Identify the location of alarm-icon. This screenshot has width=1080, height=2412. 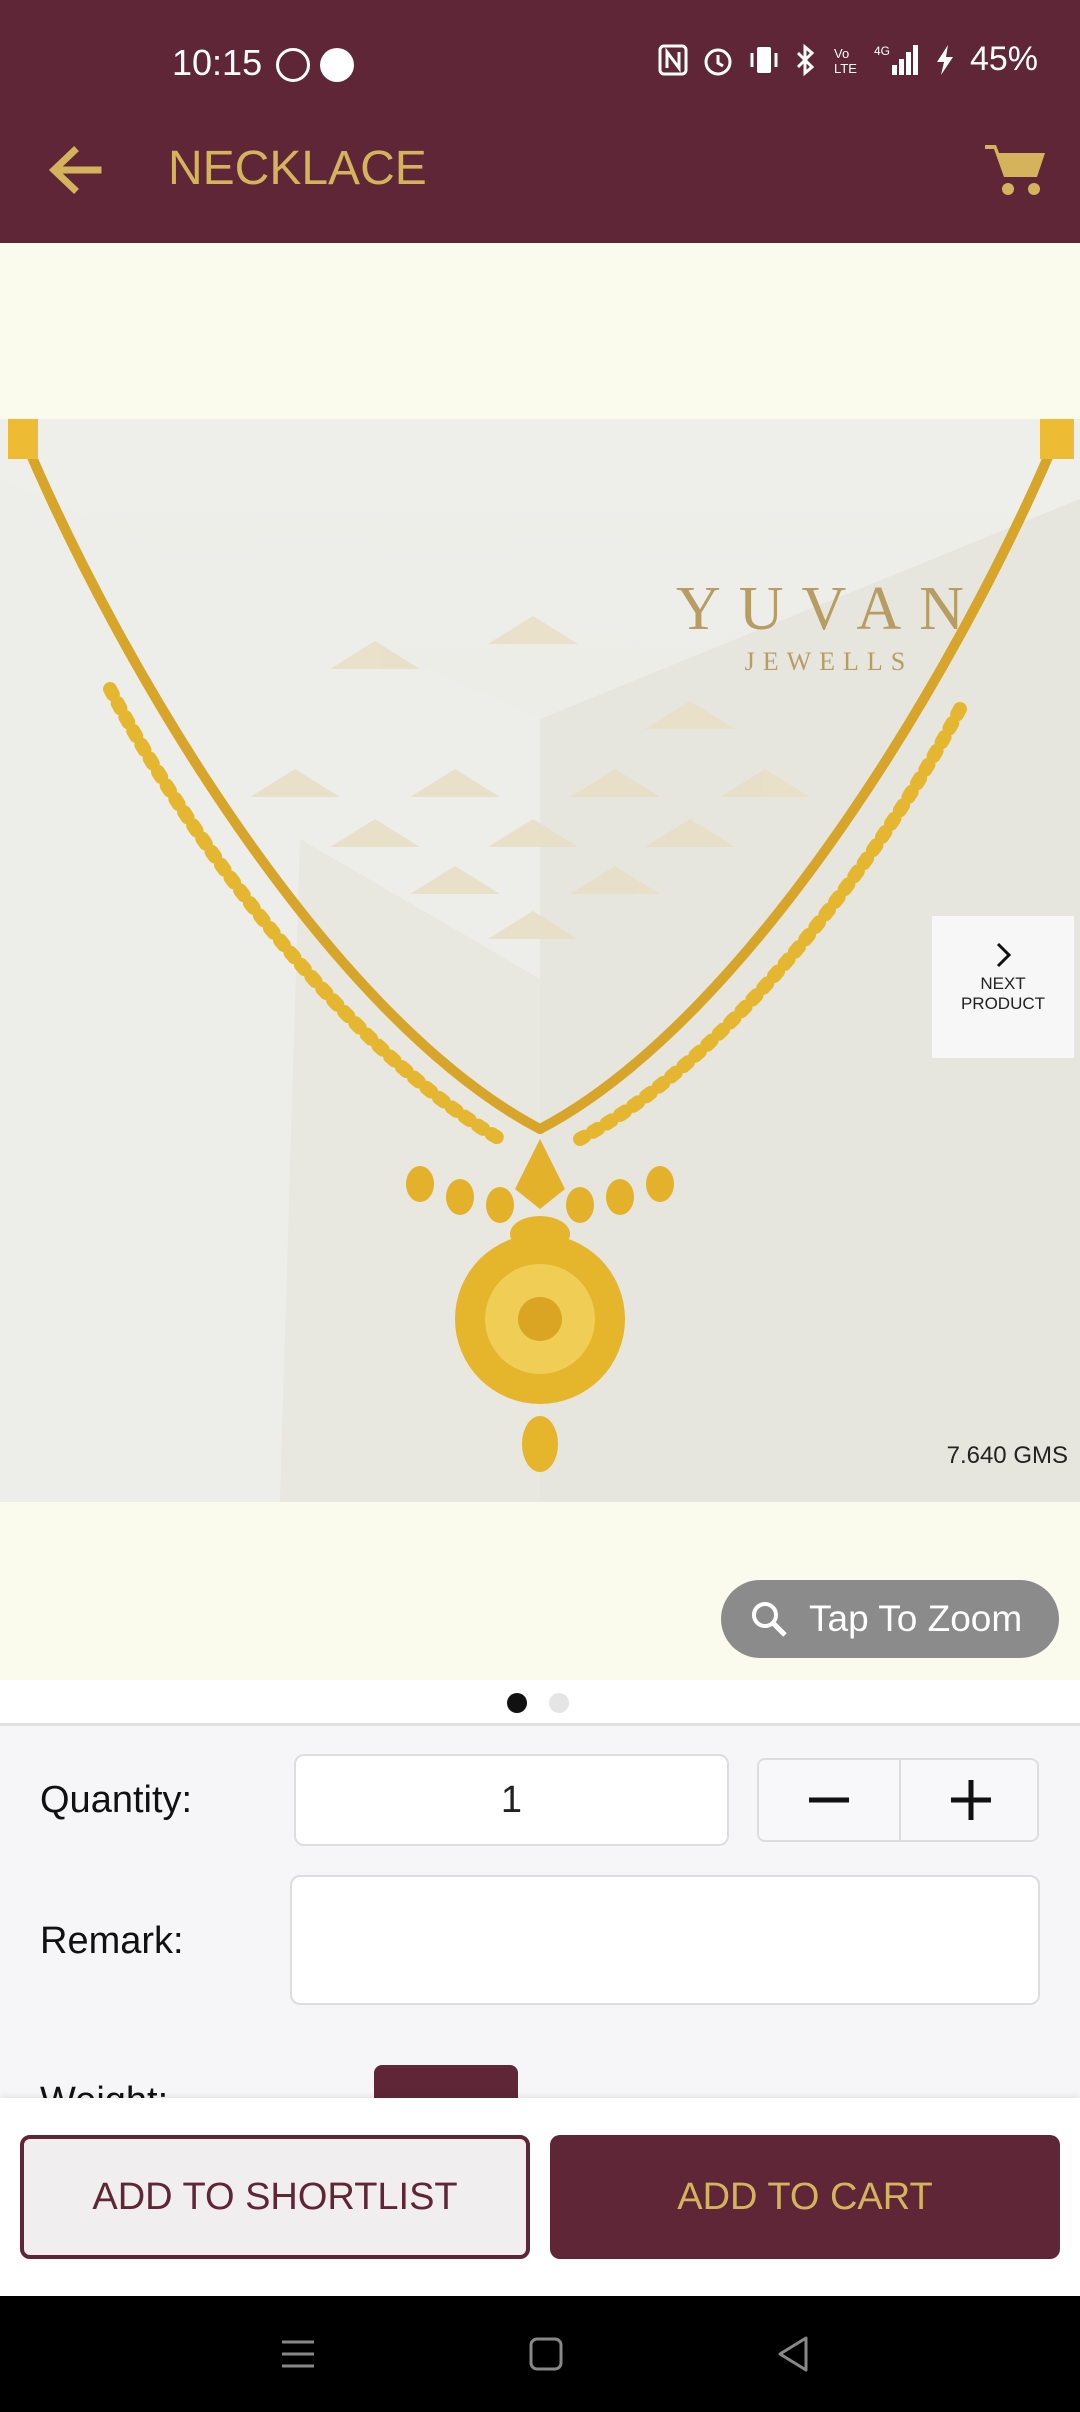
(718, 61).